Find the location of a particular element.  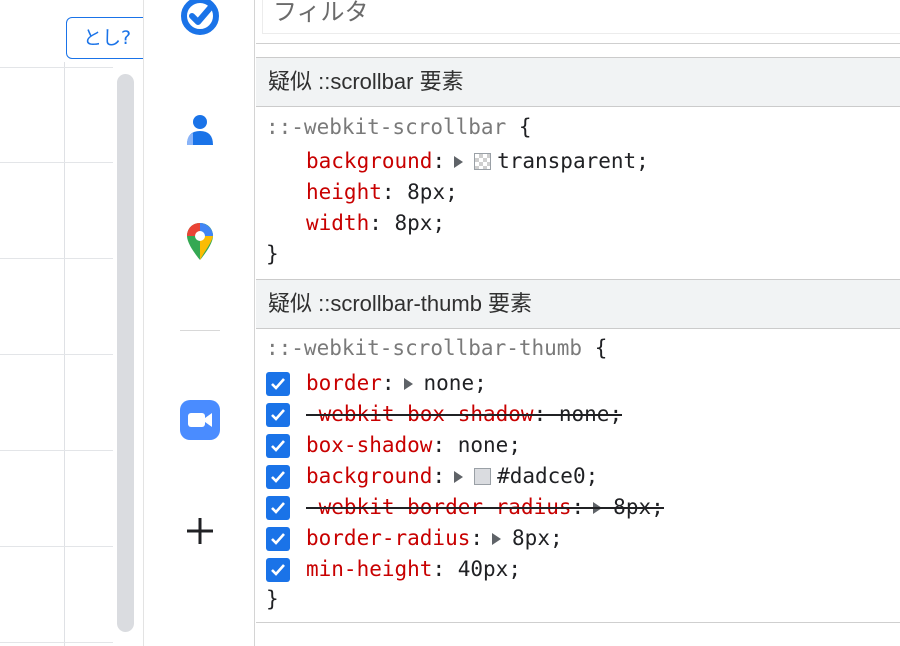

declaration-overridden: -webkit-box-shadow: none; is located at coordinates (444, 414).